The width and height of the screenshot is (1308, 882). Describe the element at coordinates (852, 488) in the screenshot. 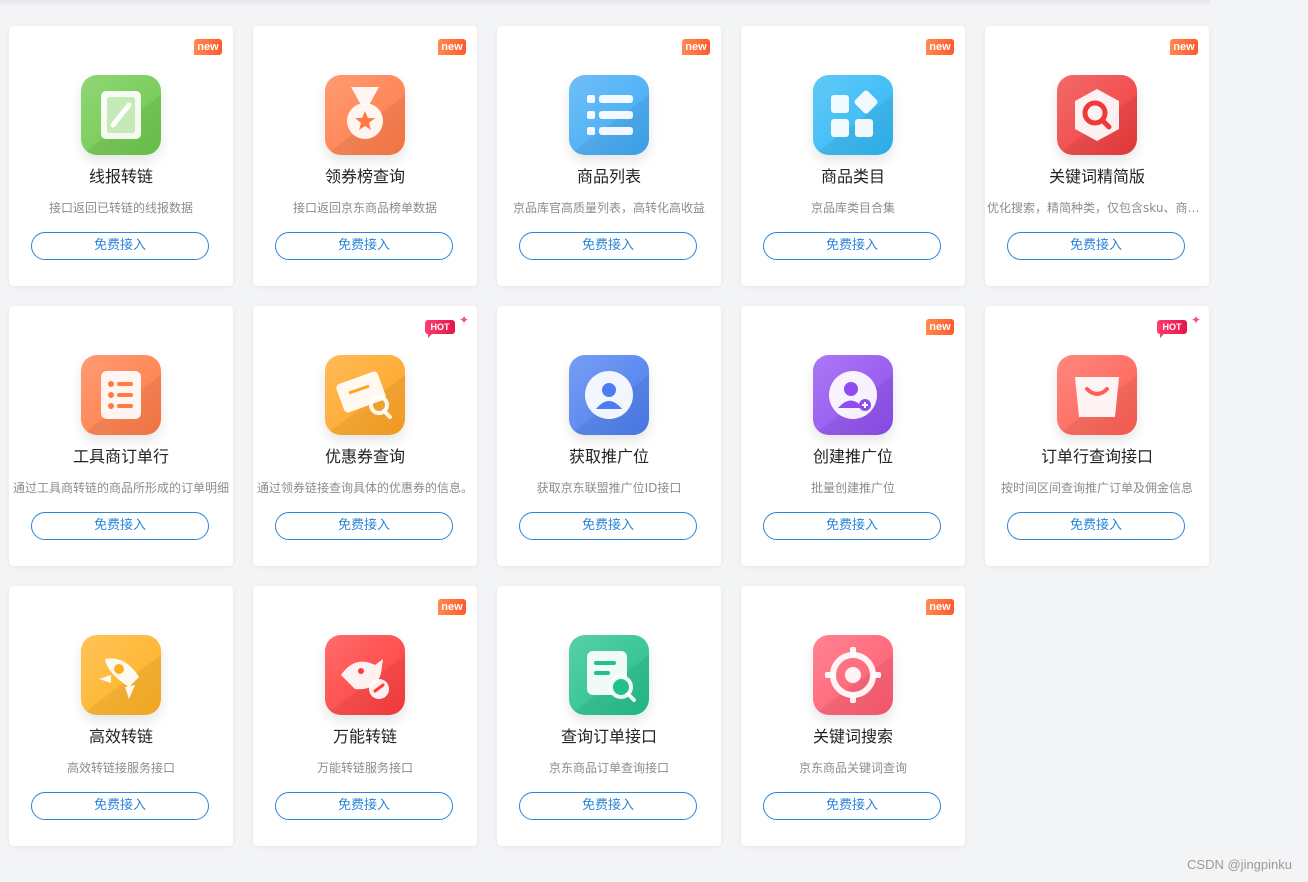

I see `card-description: 批量创建推广位` at that location.